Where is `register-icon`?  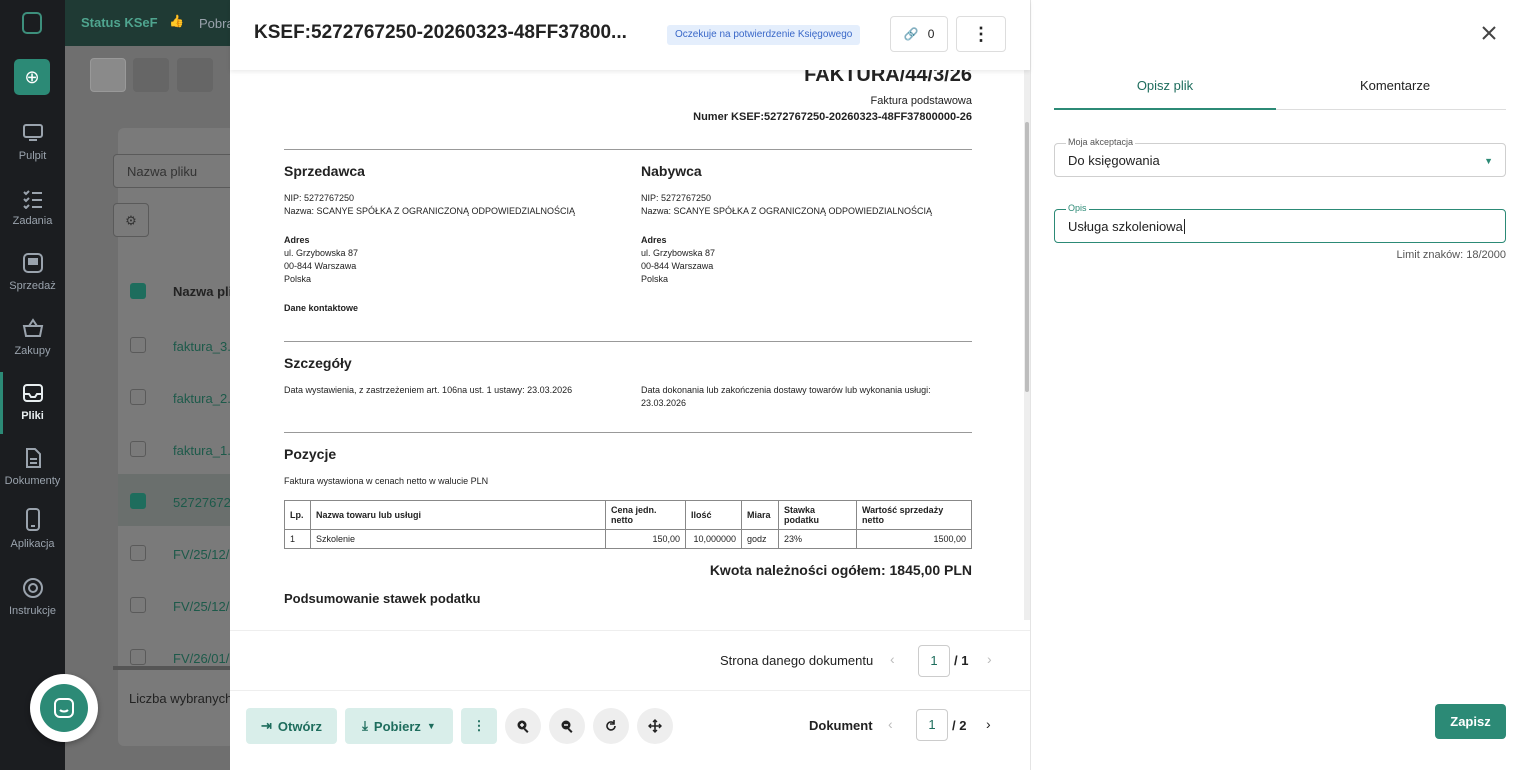 register-icon is located at coordinates (32, 263).